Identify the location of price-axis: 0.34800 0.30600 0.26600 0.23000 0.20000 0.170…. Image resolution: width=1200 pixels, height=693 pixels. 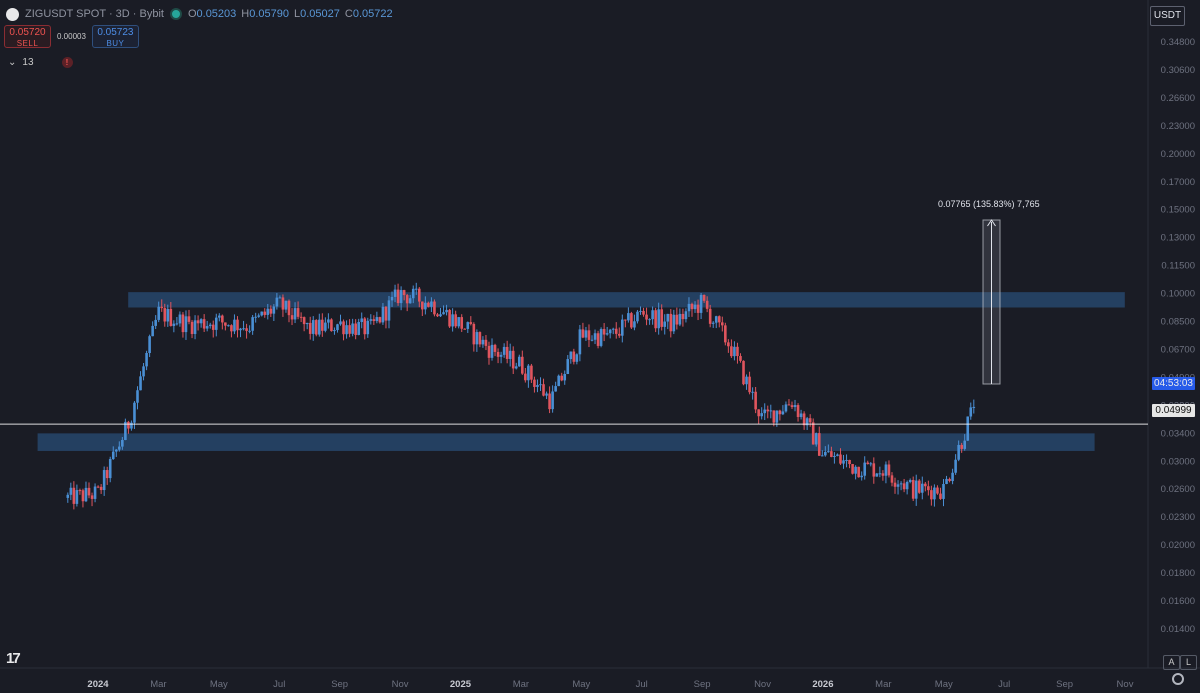
(1178, 336).